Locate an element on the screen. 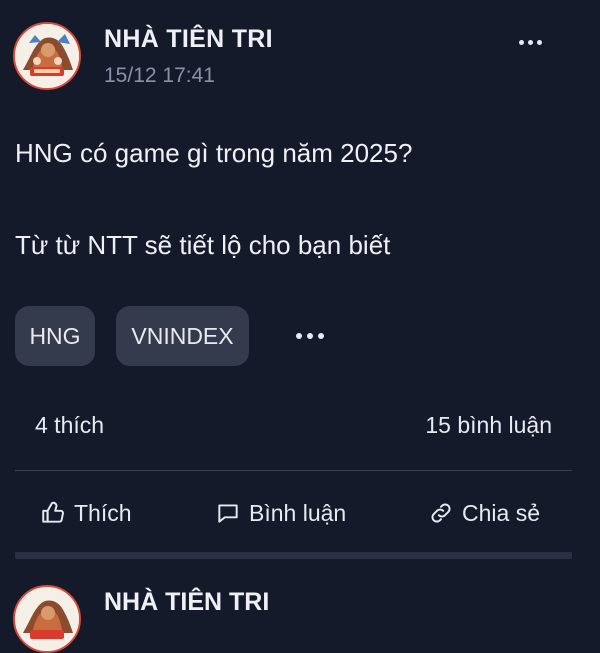 The height and width of the screenshot is (653, 600). like-button: Thích is located at coordinates (86, 513).